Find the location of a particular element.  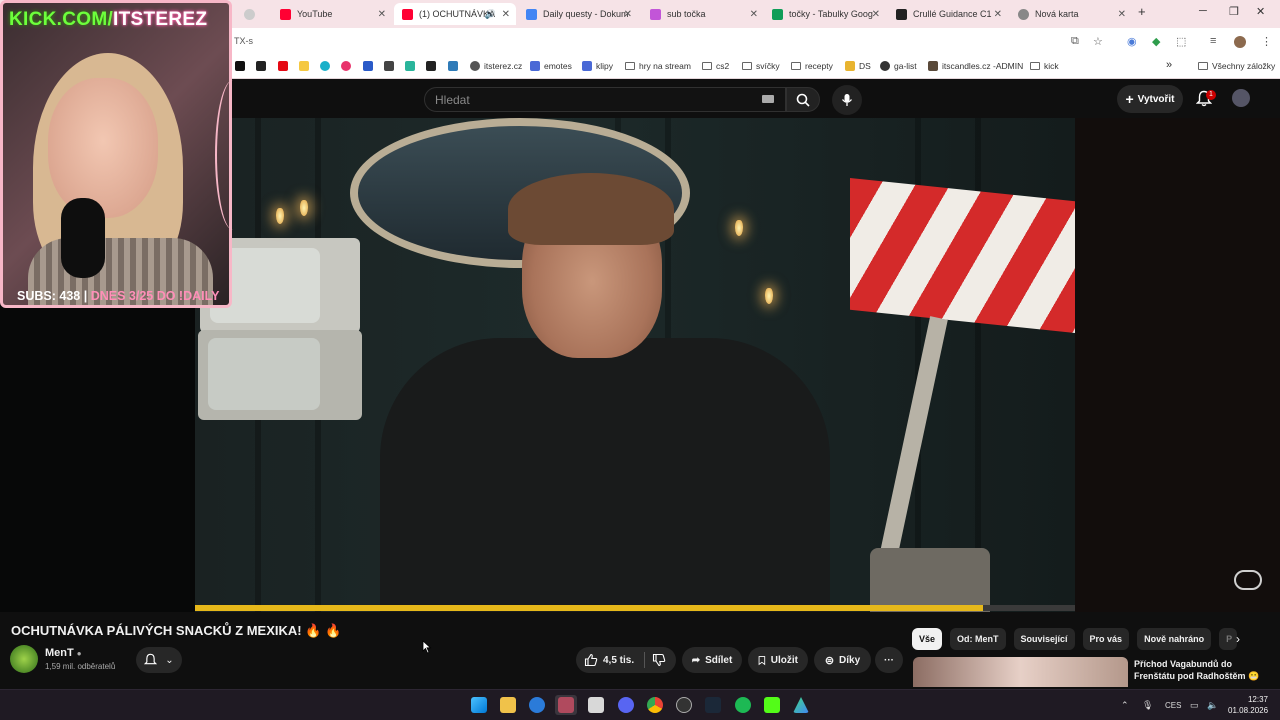

share-button: ➦ Sdílet is located at coordinates (712, 660).